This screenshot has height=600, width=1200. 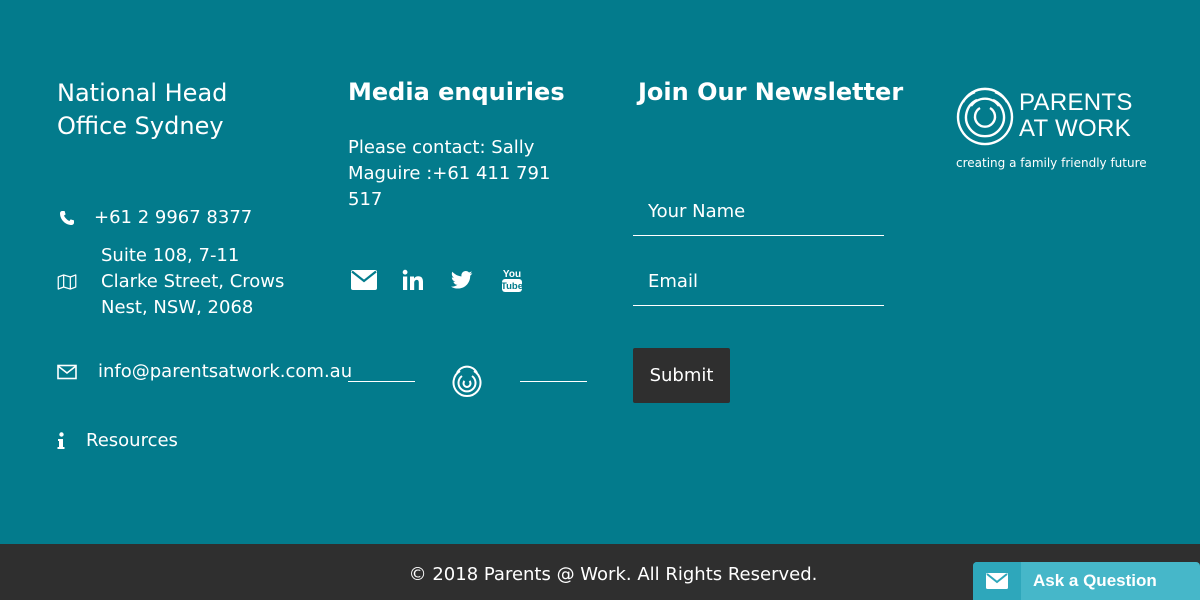 I want to click on linkedin-icon, so click(x=412, y=279).